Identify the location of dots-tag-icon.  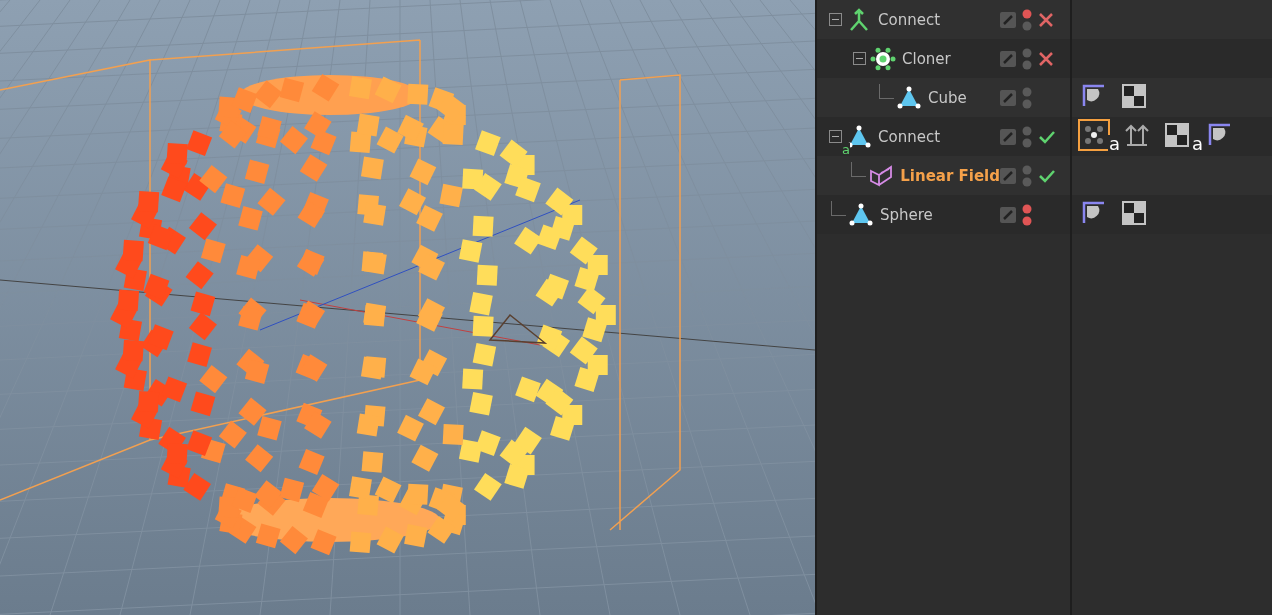
(1094, 135).